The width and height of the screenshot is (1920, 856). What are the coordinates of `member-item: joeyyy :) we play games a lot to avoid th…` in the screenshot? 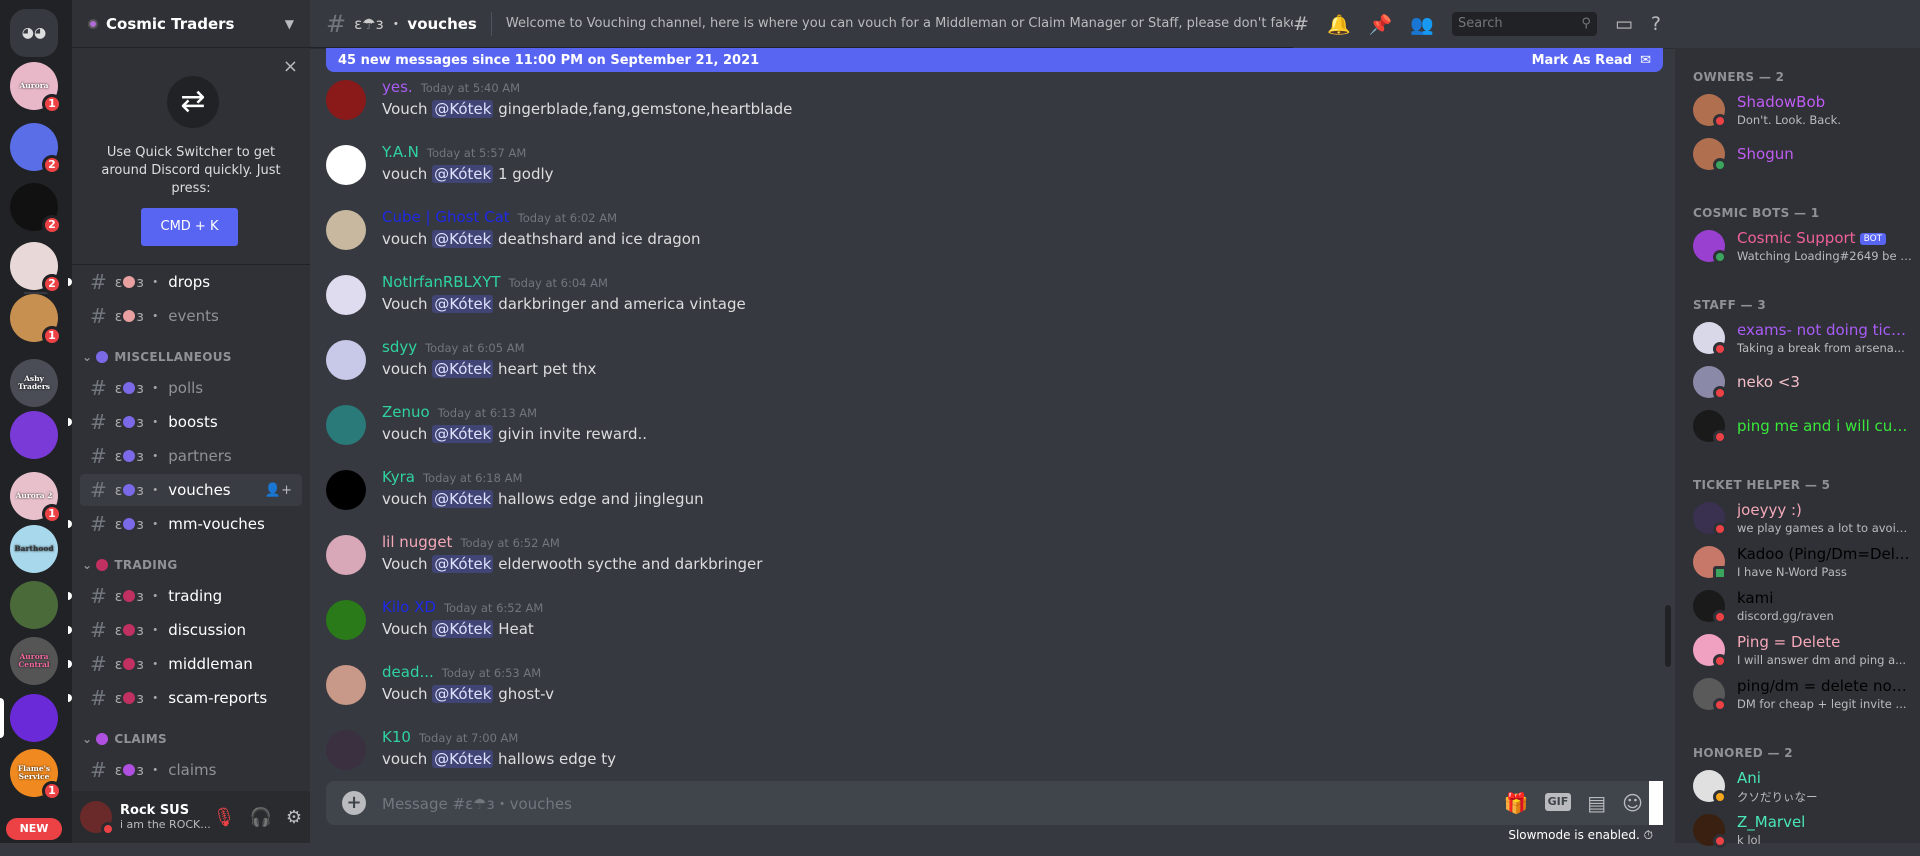 It's located at (1803, 522).